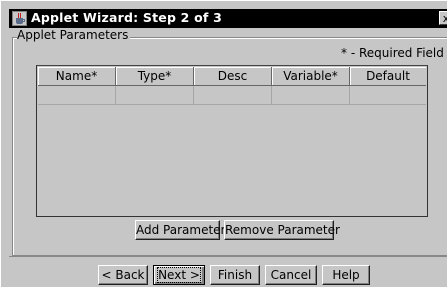 The height and width of the screenshot is (287, 447). What do you see at coordinates (388, 95) in the screenshot?
I see `cell-default` at bounding box center [388, 95].